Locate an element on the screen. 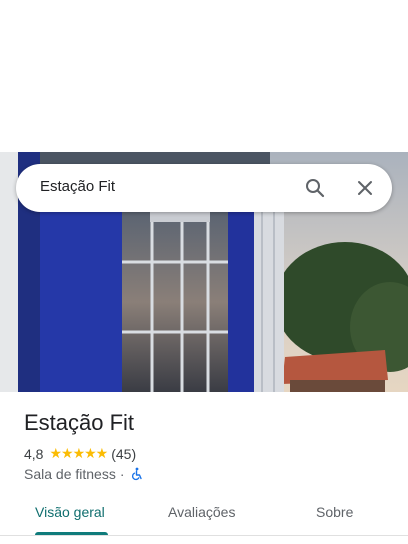 The height and width of the screenshot is (544, 408). wheelchair-accessible-icon is located at coordinates (136, 474).